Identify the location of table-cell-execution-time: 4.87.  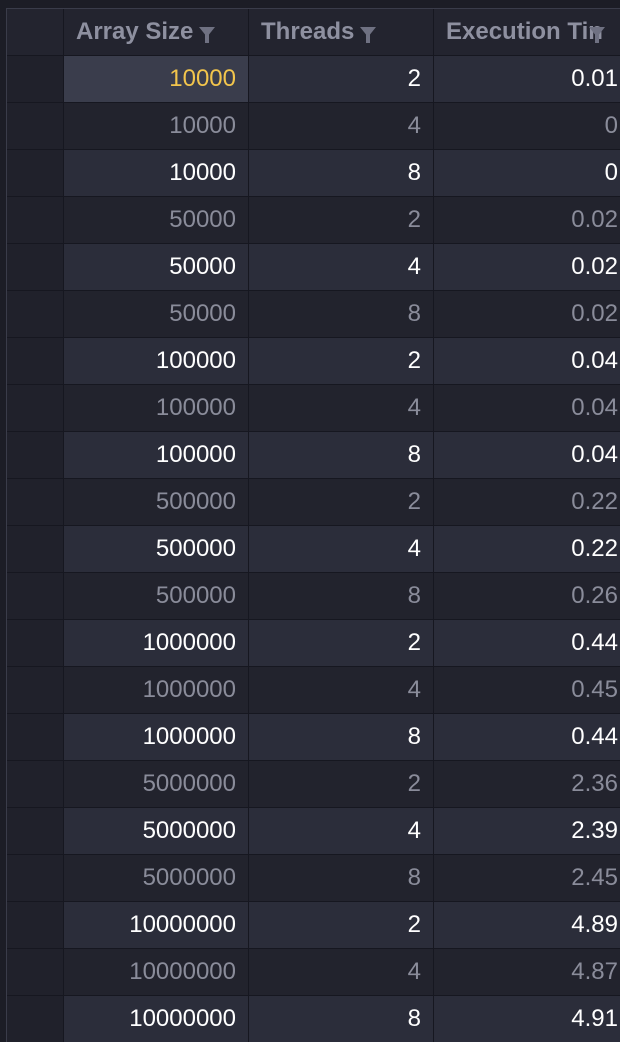
(527, 972).